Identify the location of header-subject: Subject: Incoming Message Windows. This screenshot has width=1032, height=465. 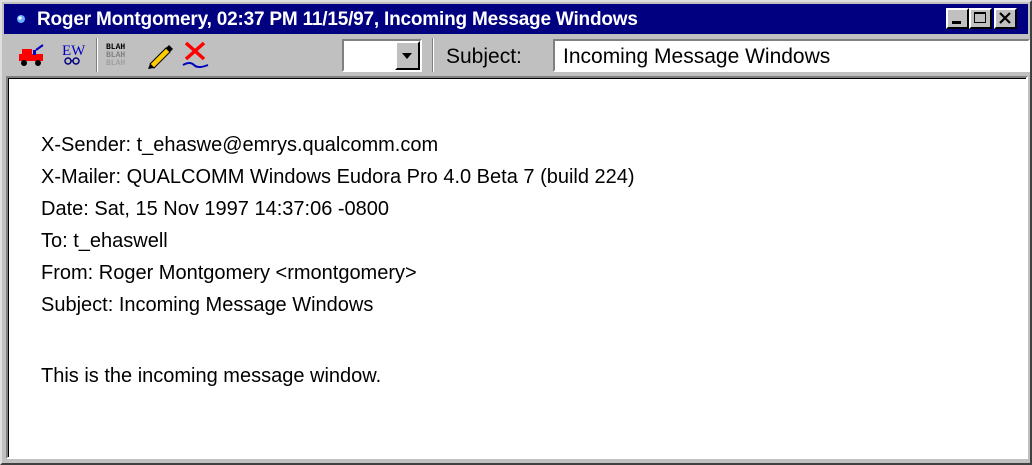
(207, 305).